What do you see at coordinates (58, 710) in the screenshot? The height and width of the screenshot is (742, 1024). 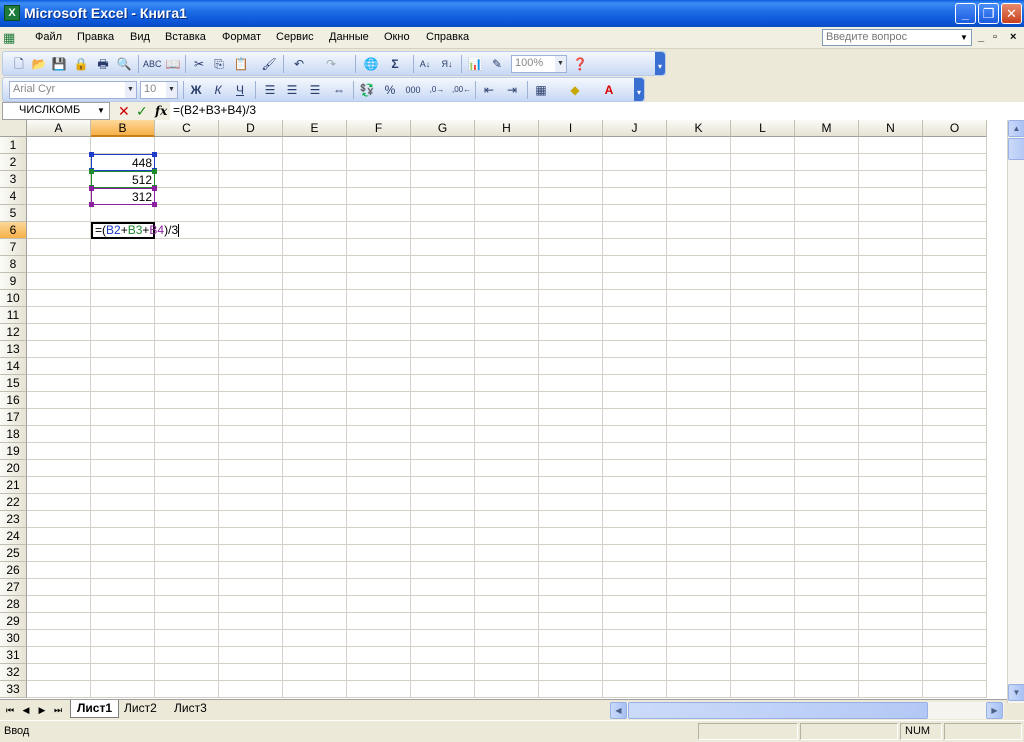 I see `last-sheet-icon: ⏭` at bounding box center [58, 710].